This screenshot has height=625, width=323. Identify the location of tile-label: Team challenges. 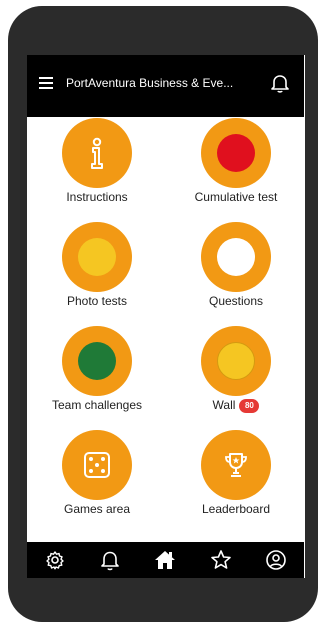
(97, 405).